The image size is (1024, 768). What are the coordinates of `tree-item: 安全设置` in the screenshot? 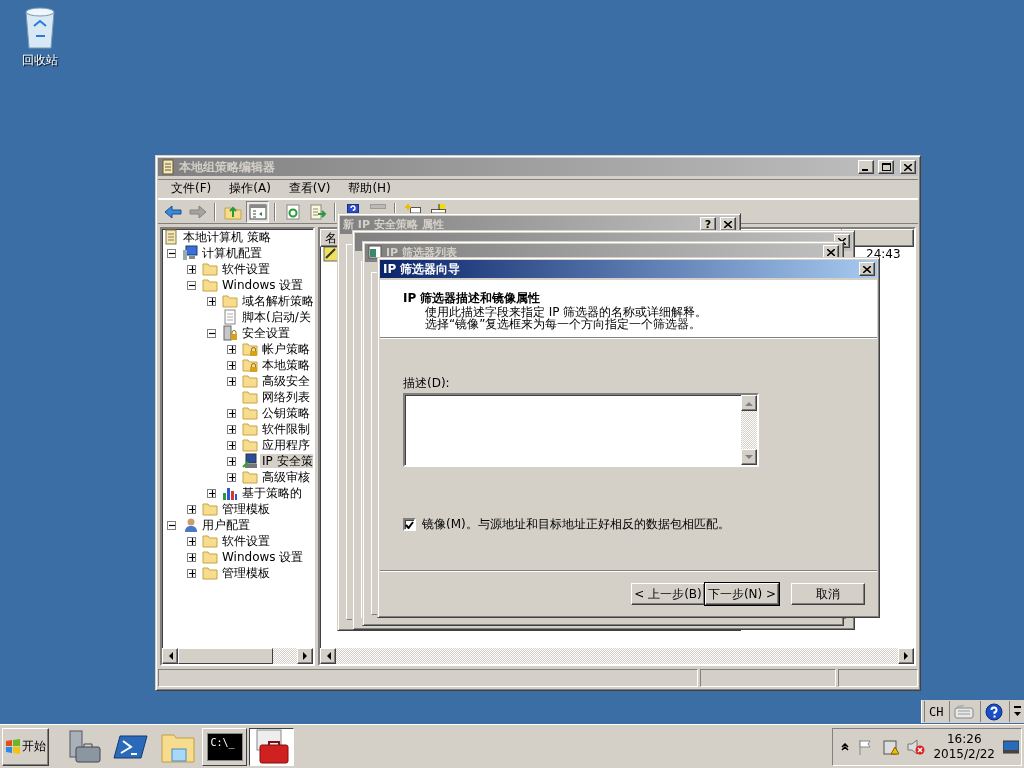 It's located at (266, 333).